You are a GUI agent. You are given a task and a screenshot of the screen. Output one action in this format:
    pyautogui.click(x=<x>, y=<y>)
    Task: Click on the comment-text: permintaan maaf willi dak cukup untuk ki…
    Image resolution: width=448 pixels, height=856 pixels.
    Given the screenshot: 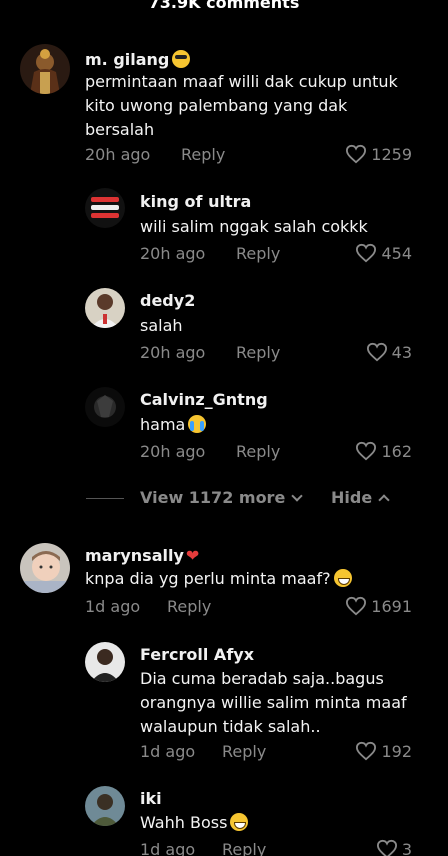 What is the action you would take?
    pyautogui.click(x=241, y=105)
    